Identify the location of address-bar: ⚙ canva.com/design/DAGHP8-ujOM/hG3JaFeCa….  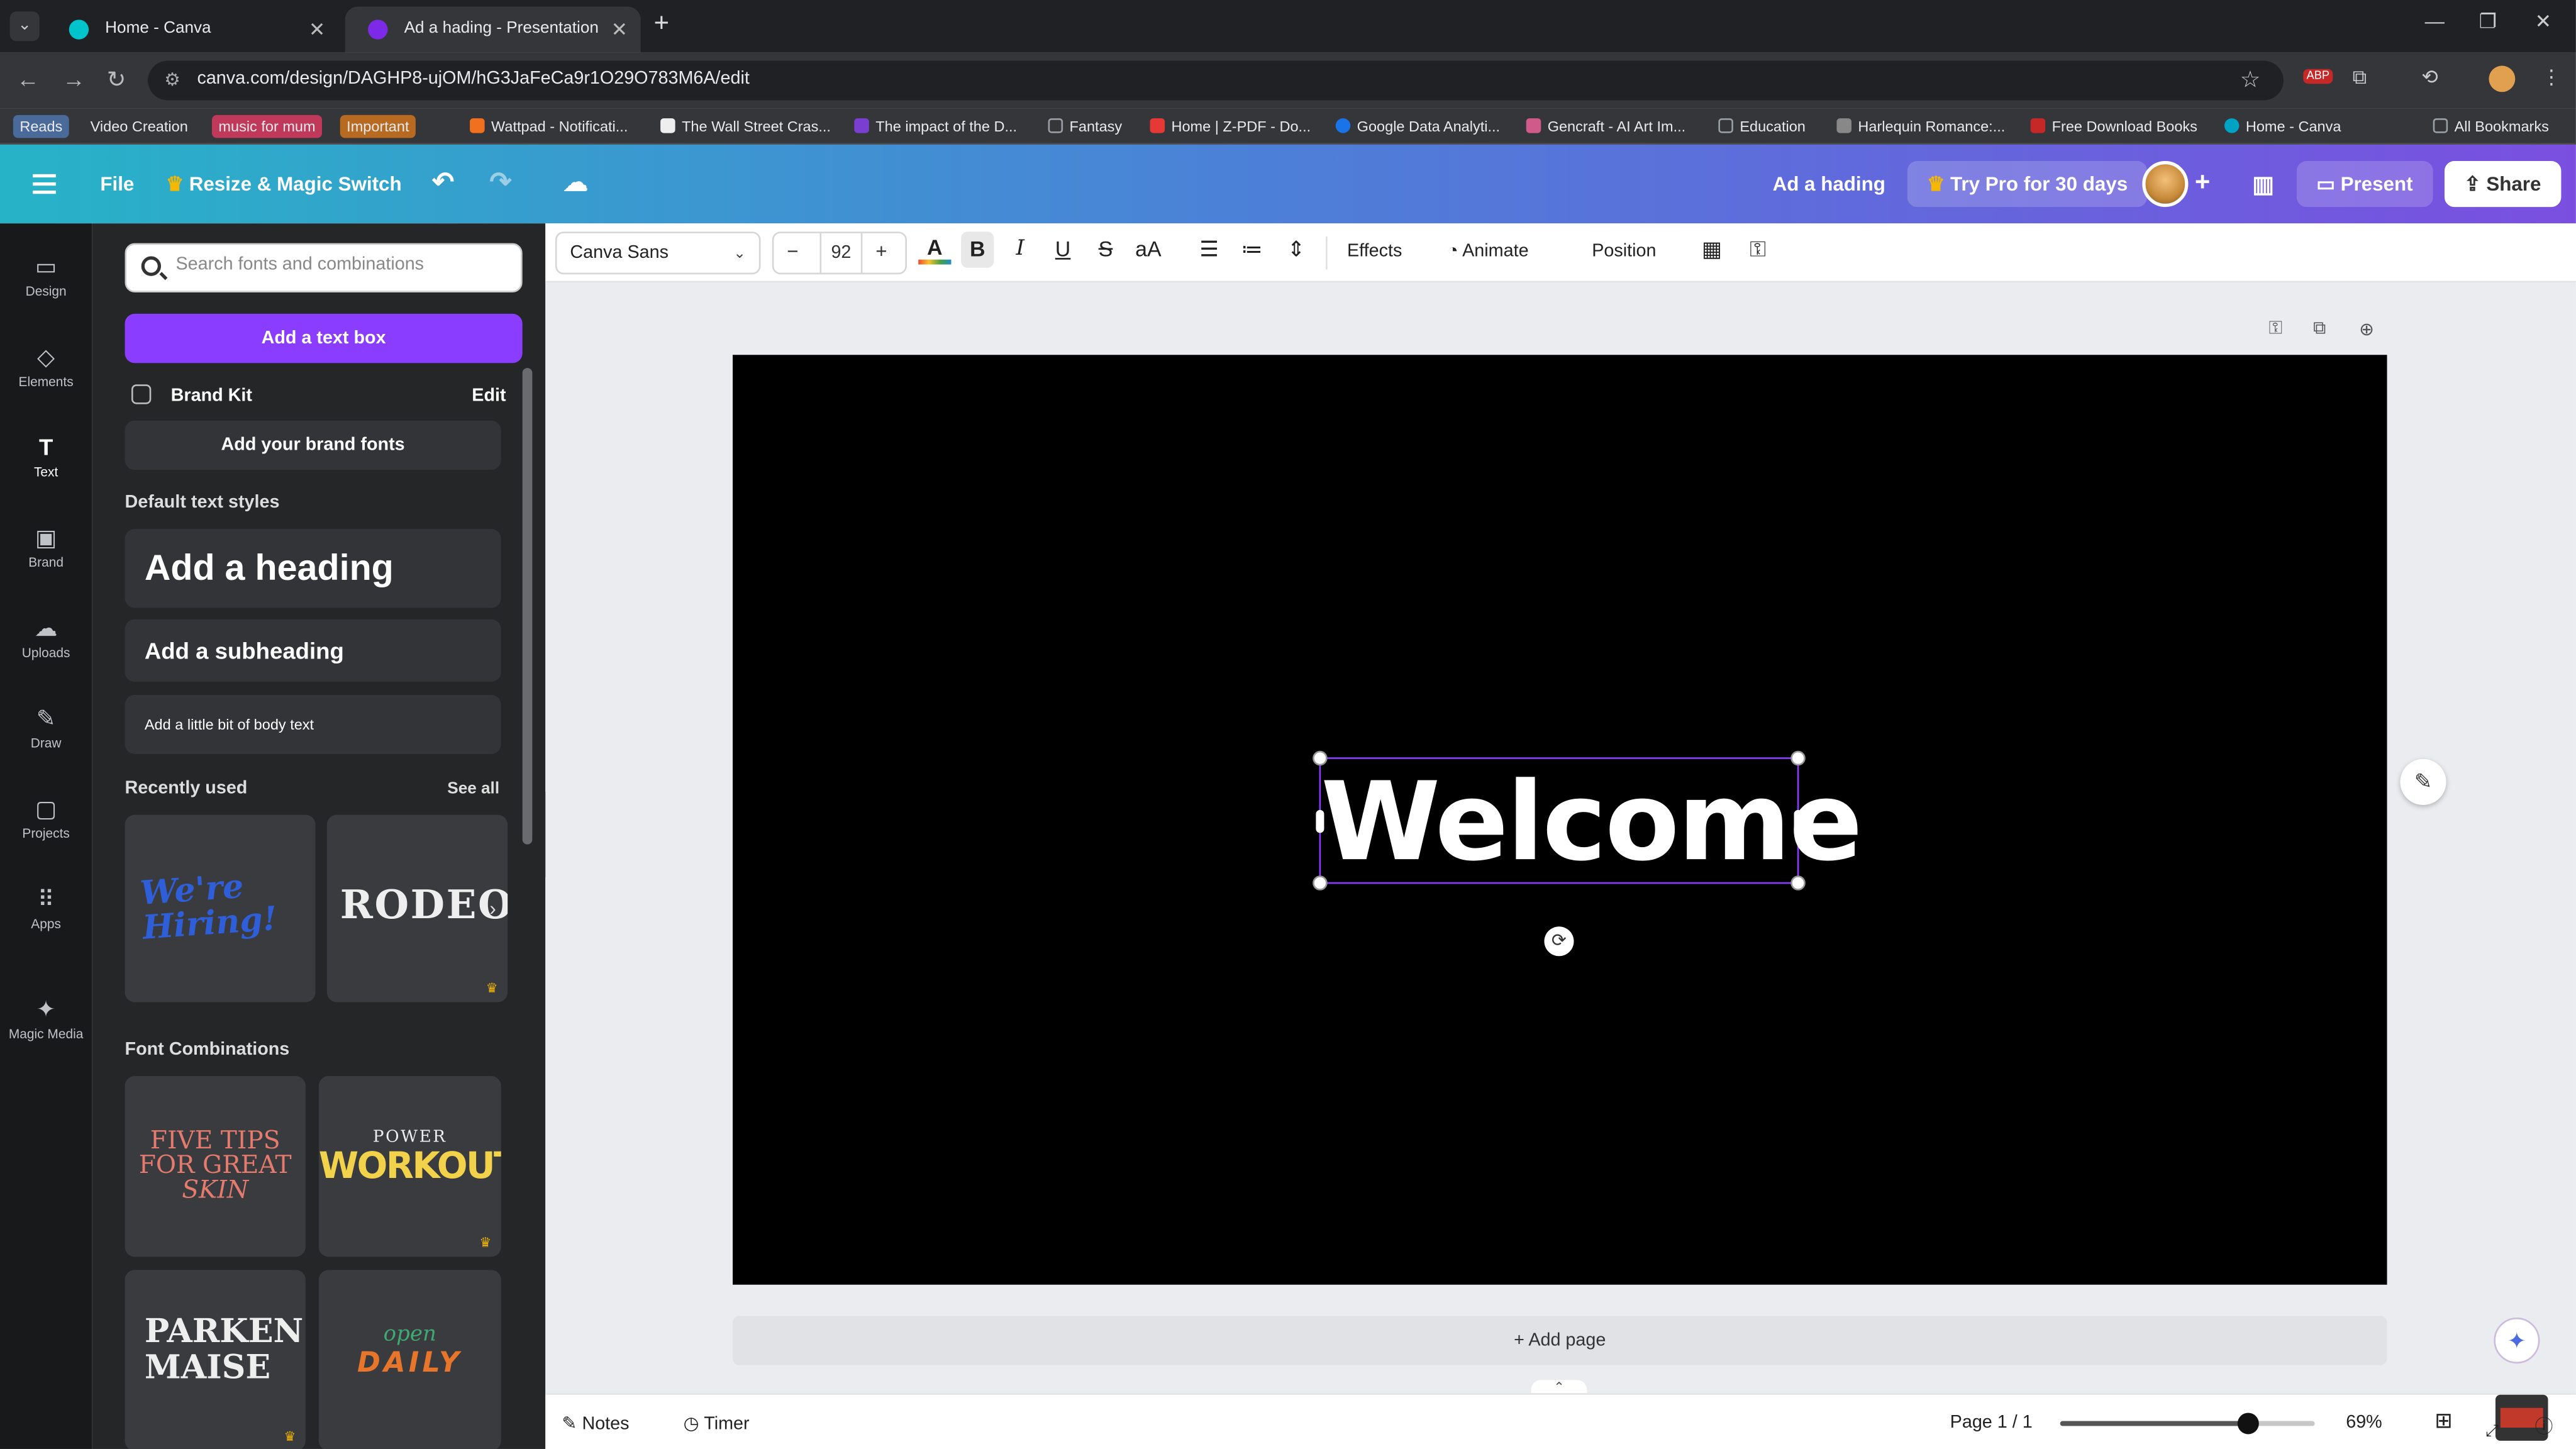
(1216, 80).